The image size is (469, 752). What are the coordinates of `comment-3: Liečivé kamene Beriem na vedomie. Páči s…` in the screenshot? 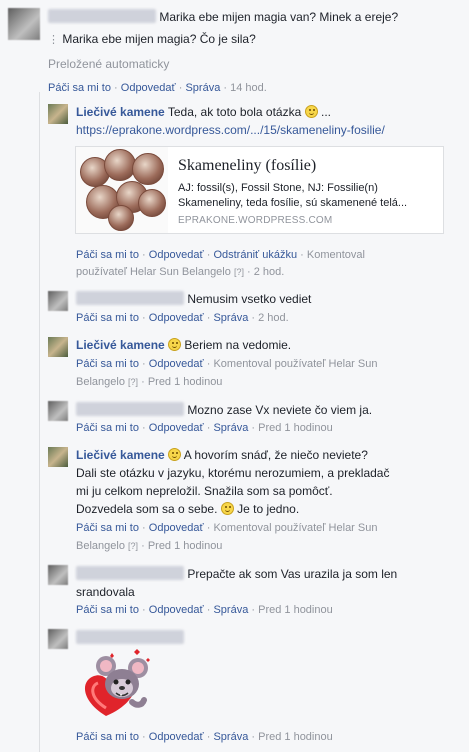 It's located at (234, 364).